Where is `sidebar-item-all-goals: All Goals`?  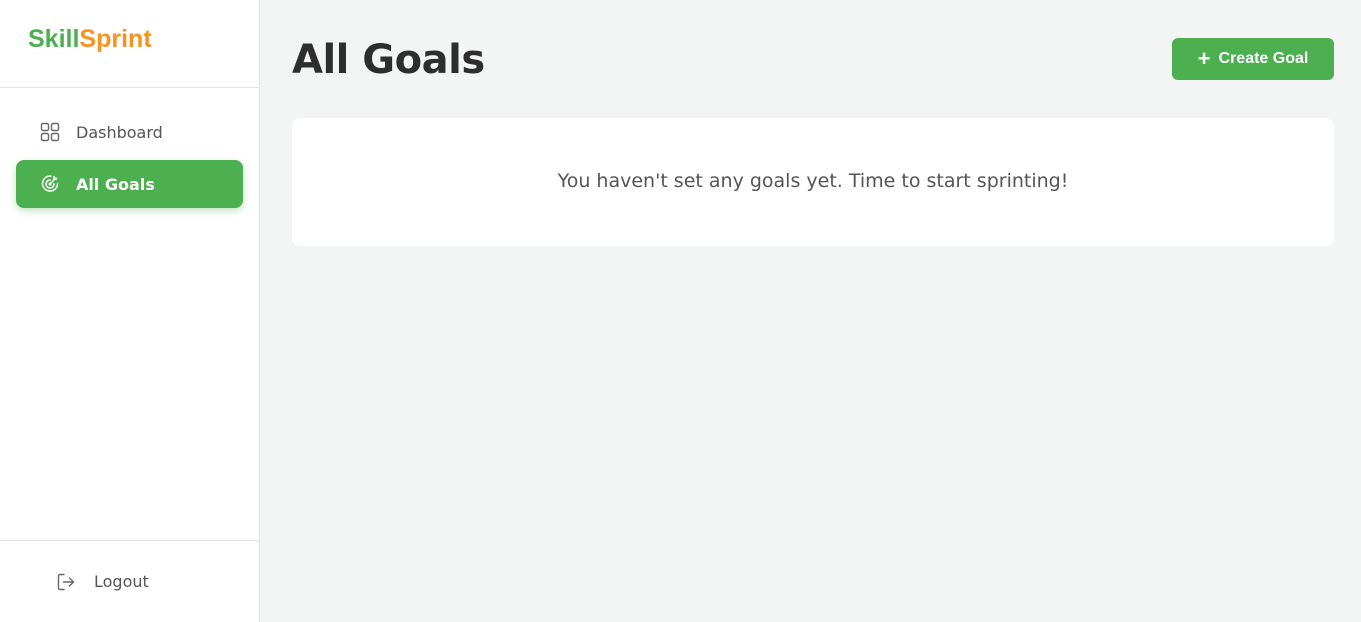
sidebar-item-all-goals: All Goals is located at coordinates (129, 184).